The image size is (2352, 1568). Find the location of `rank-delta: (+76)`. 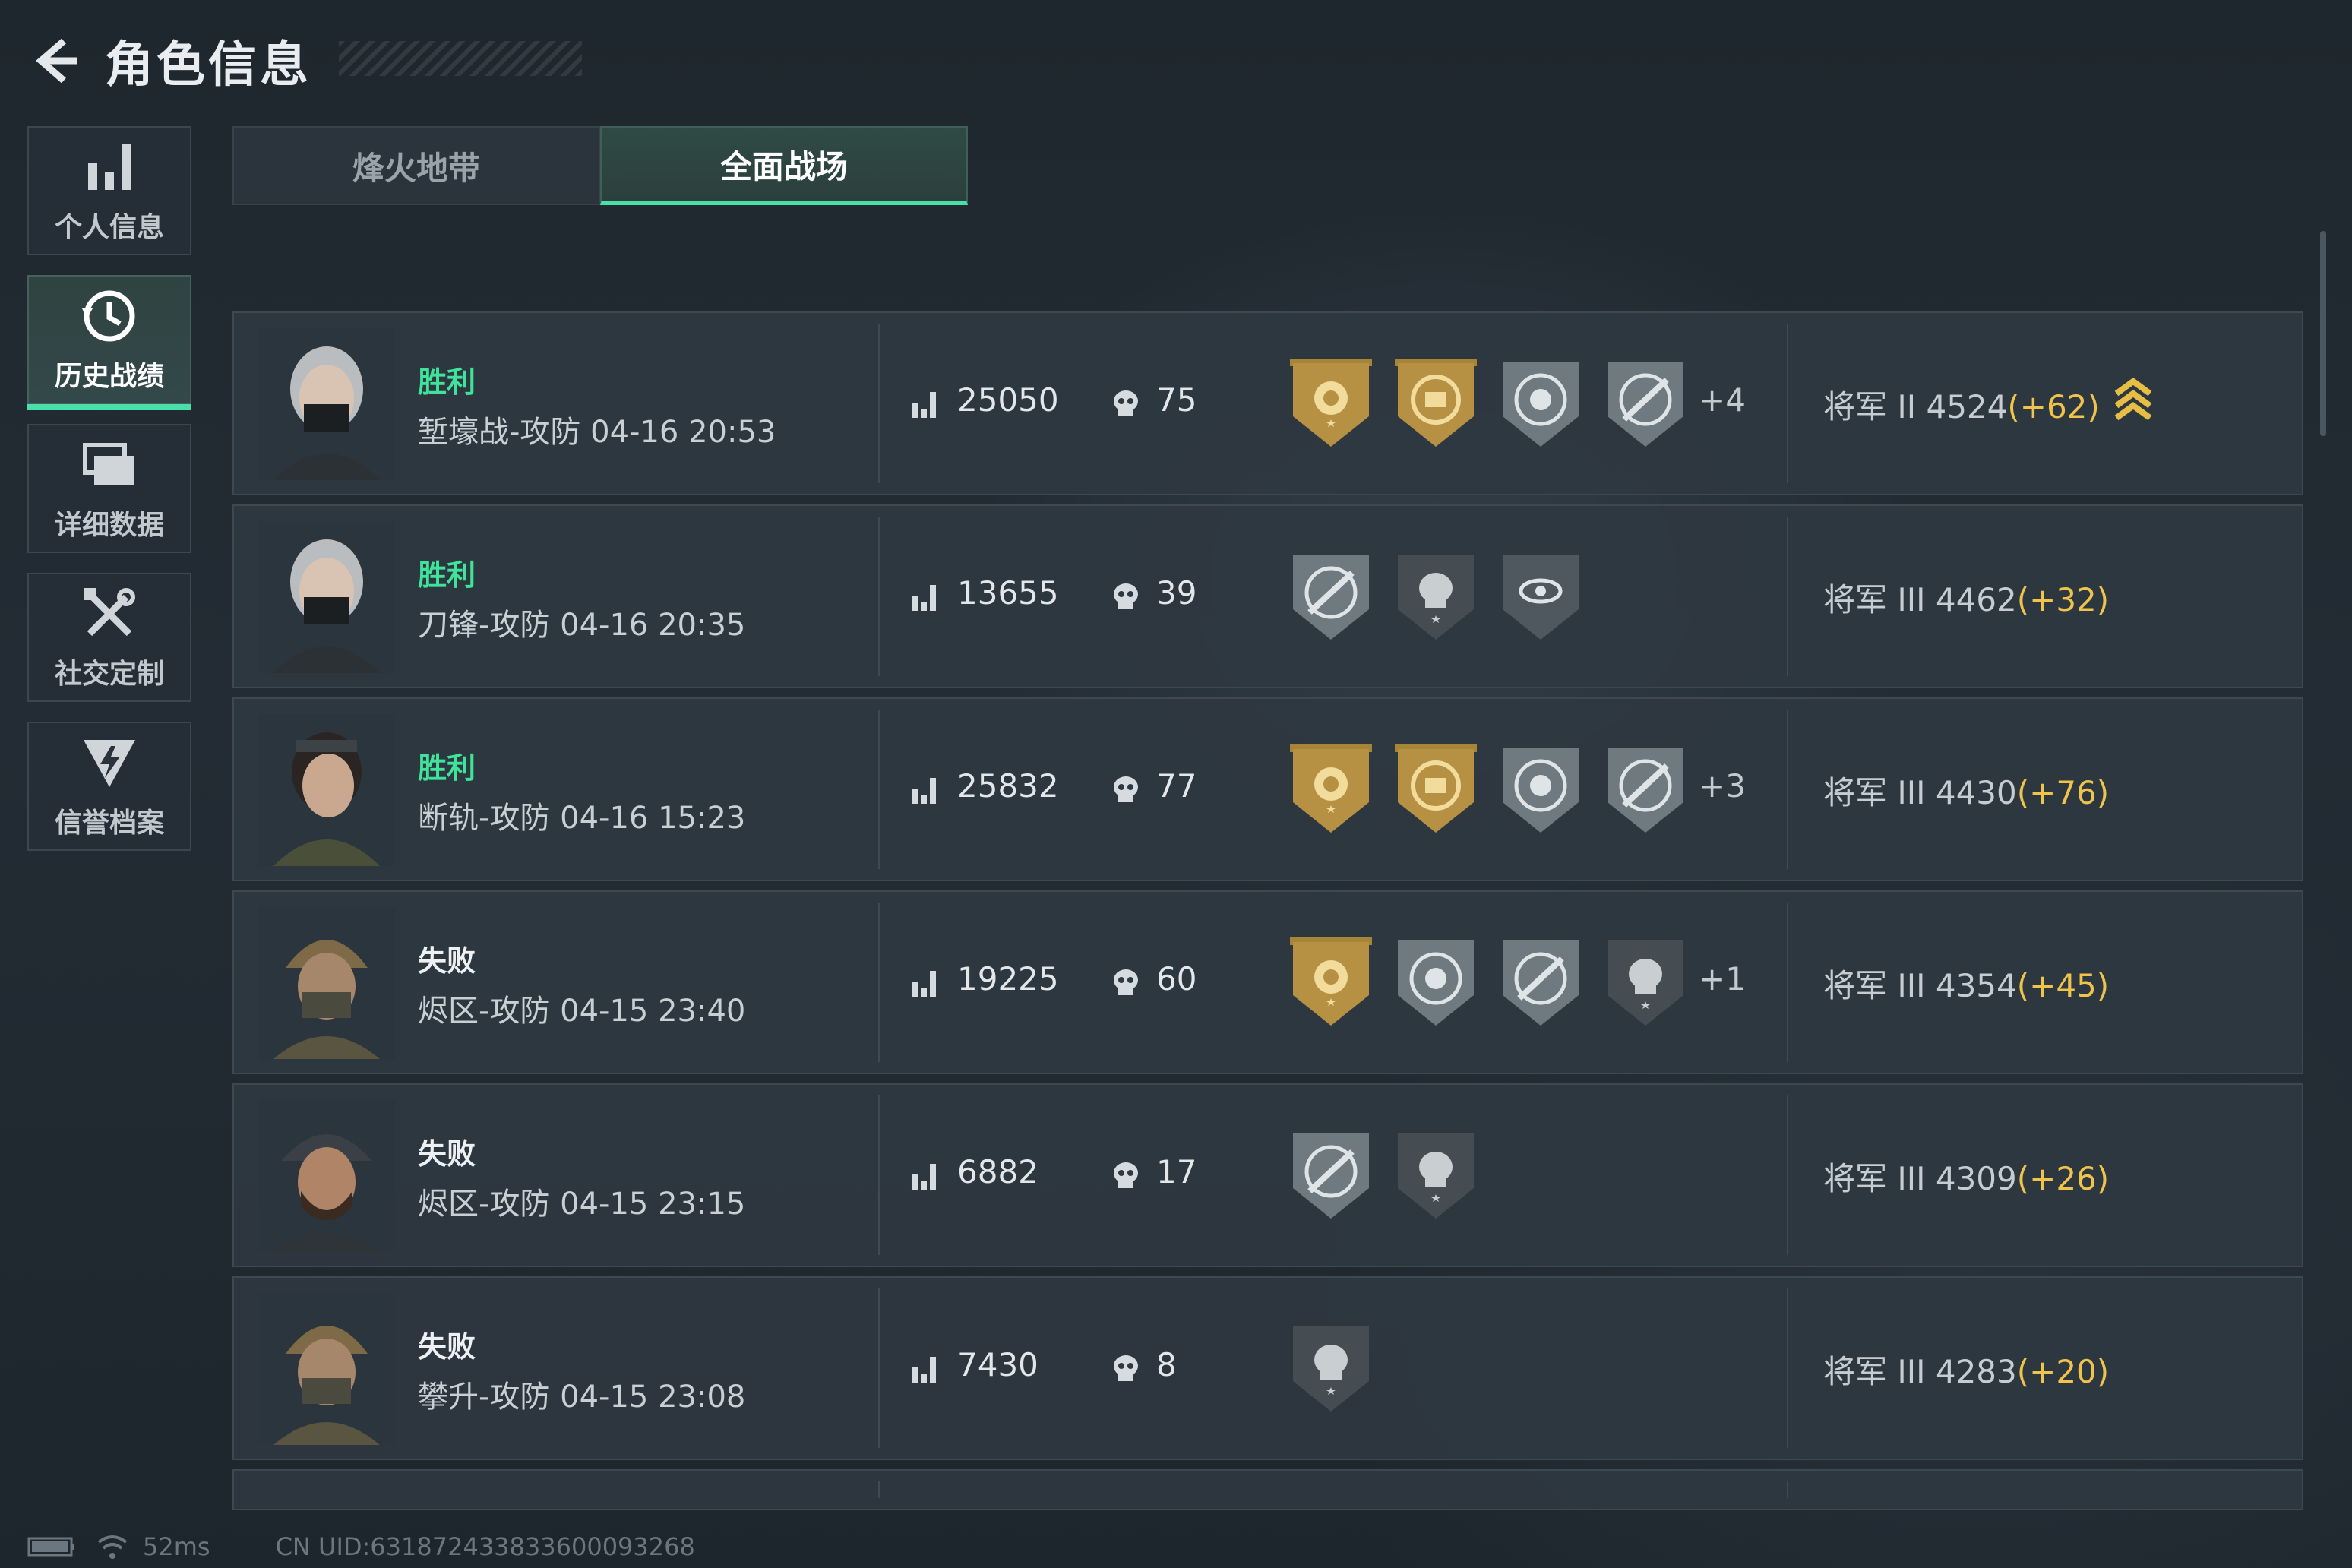

rank-delta: (+76) is located at coordinates (2063, 792).